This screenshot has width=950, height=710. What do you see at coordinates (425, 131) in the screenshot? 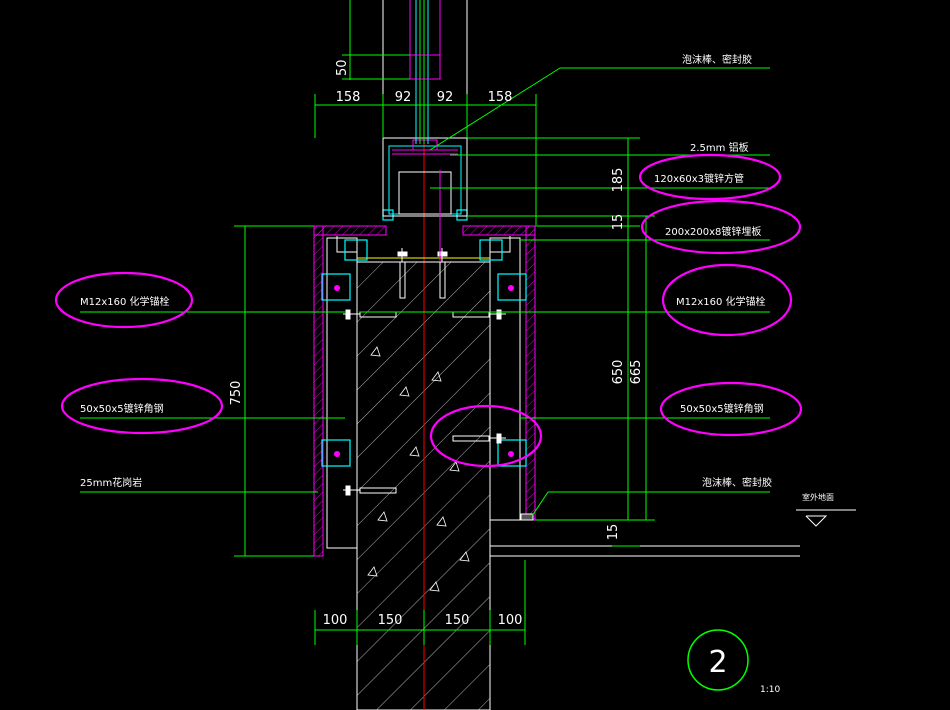
I see `square-tube-assembly` at bounding box center [425, 131].